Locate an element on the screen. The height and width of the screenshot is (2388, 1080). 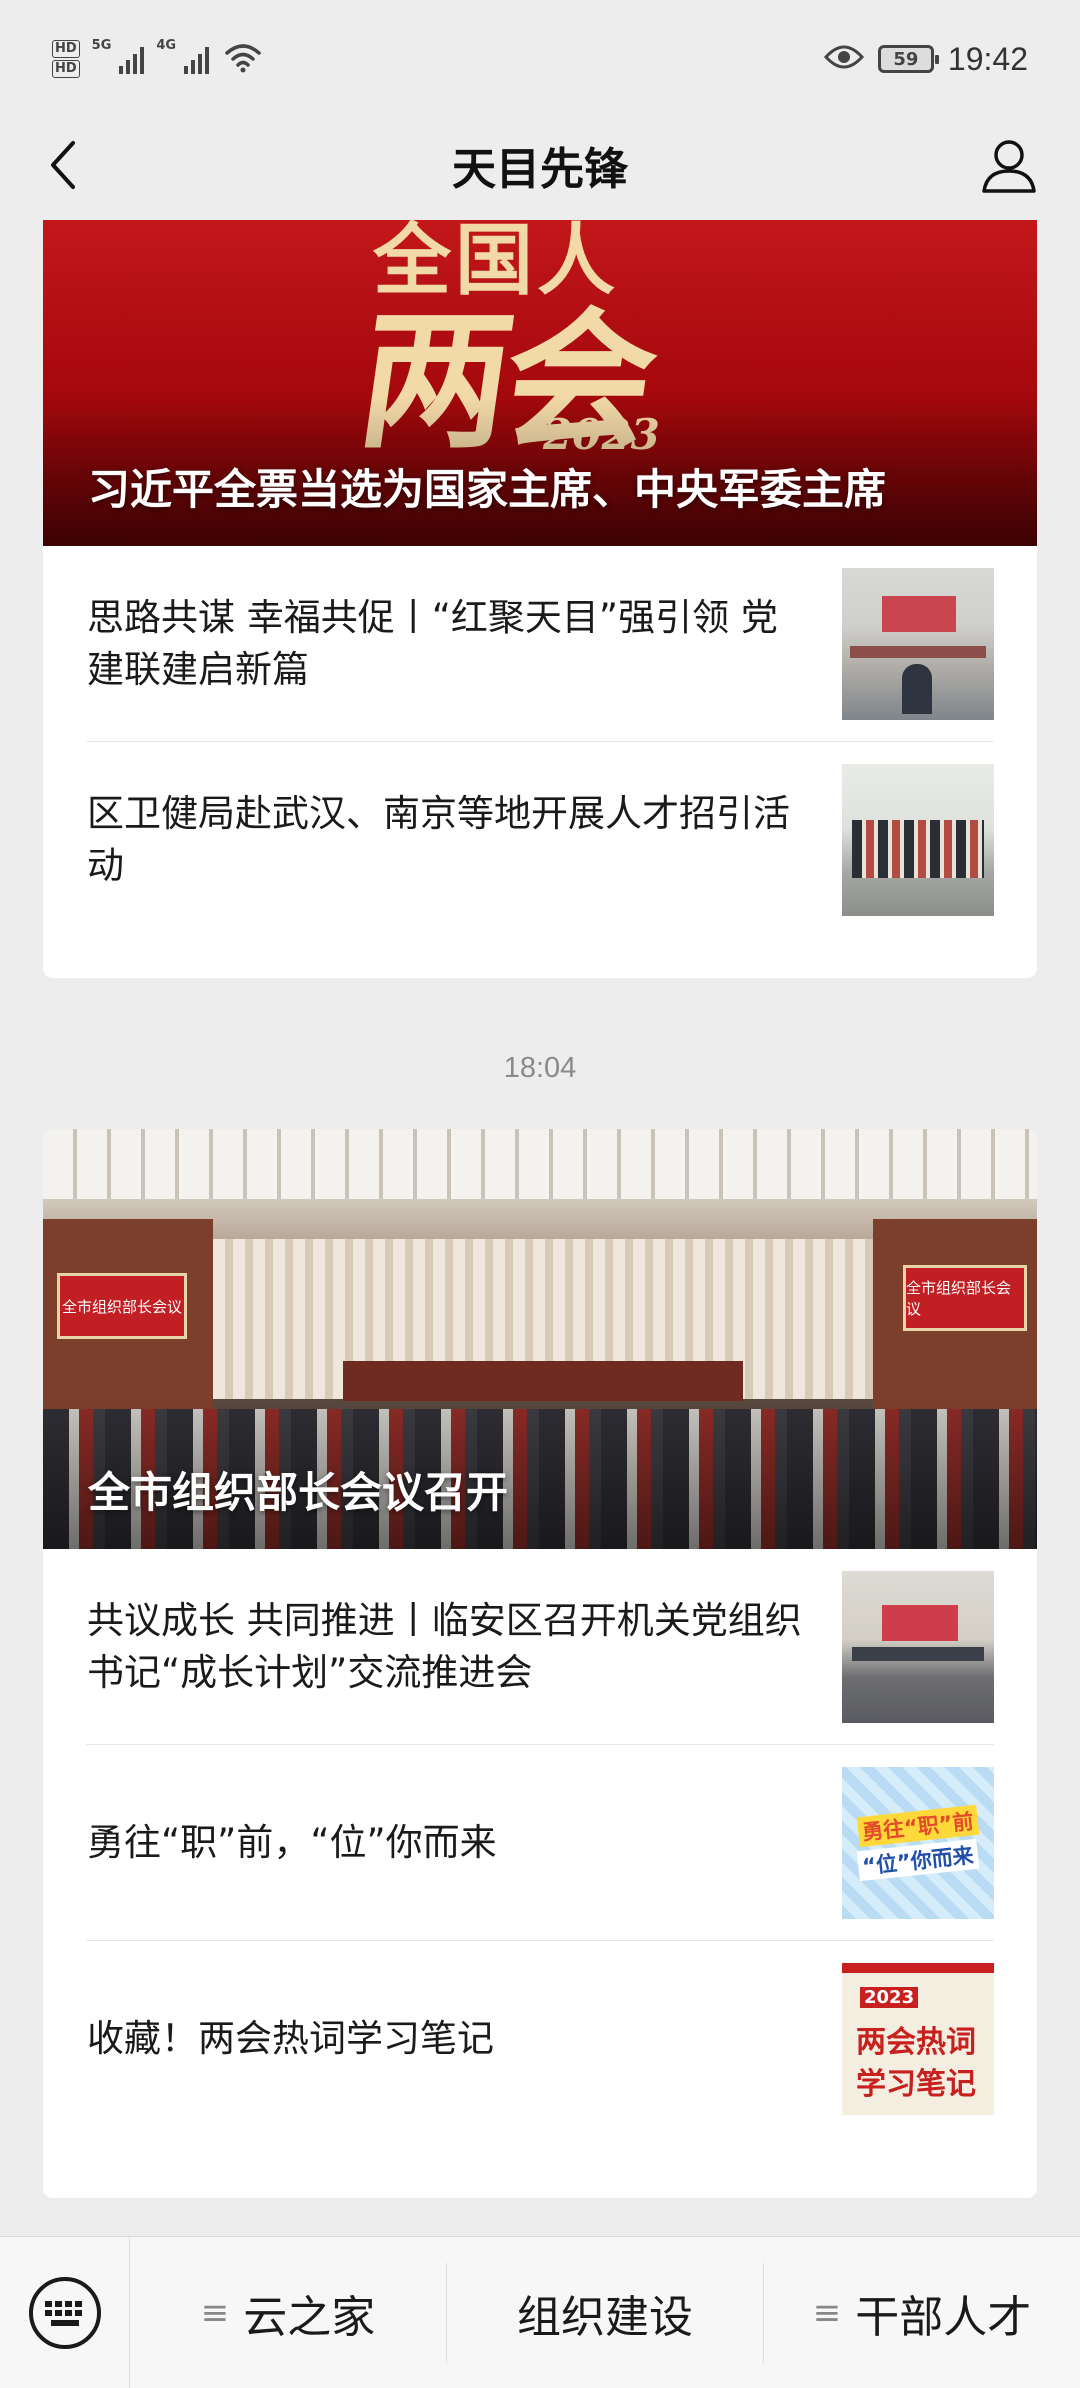
menu-item-ganburencai: ≡ 干部人才 is located at coordinates (922, 2313).